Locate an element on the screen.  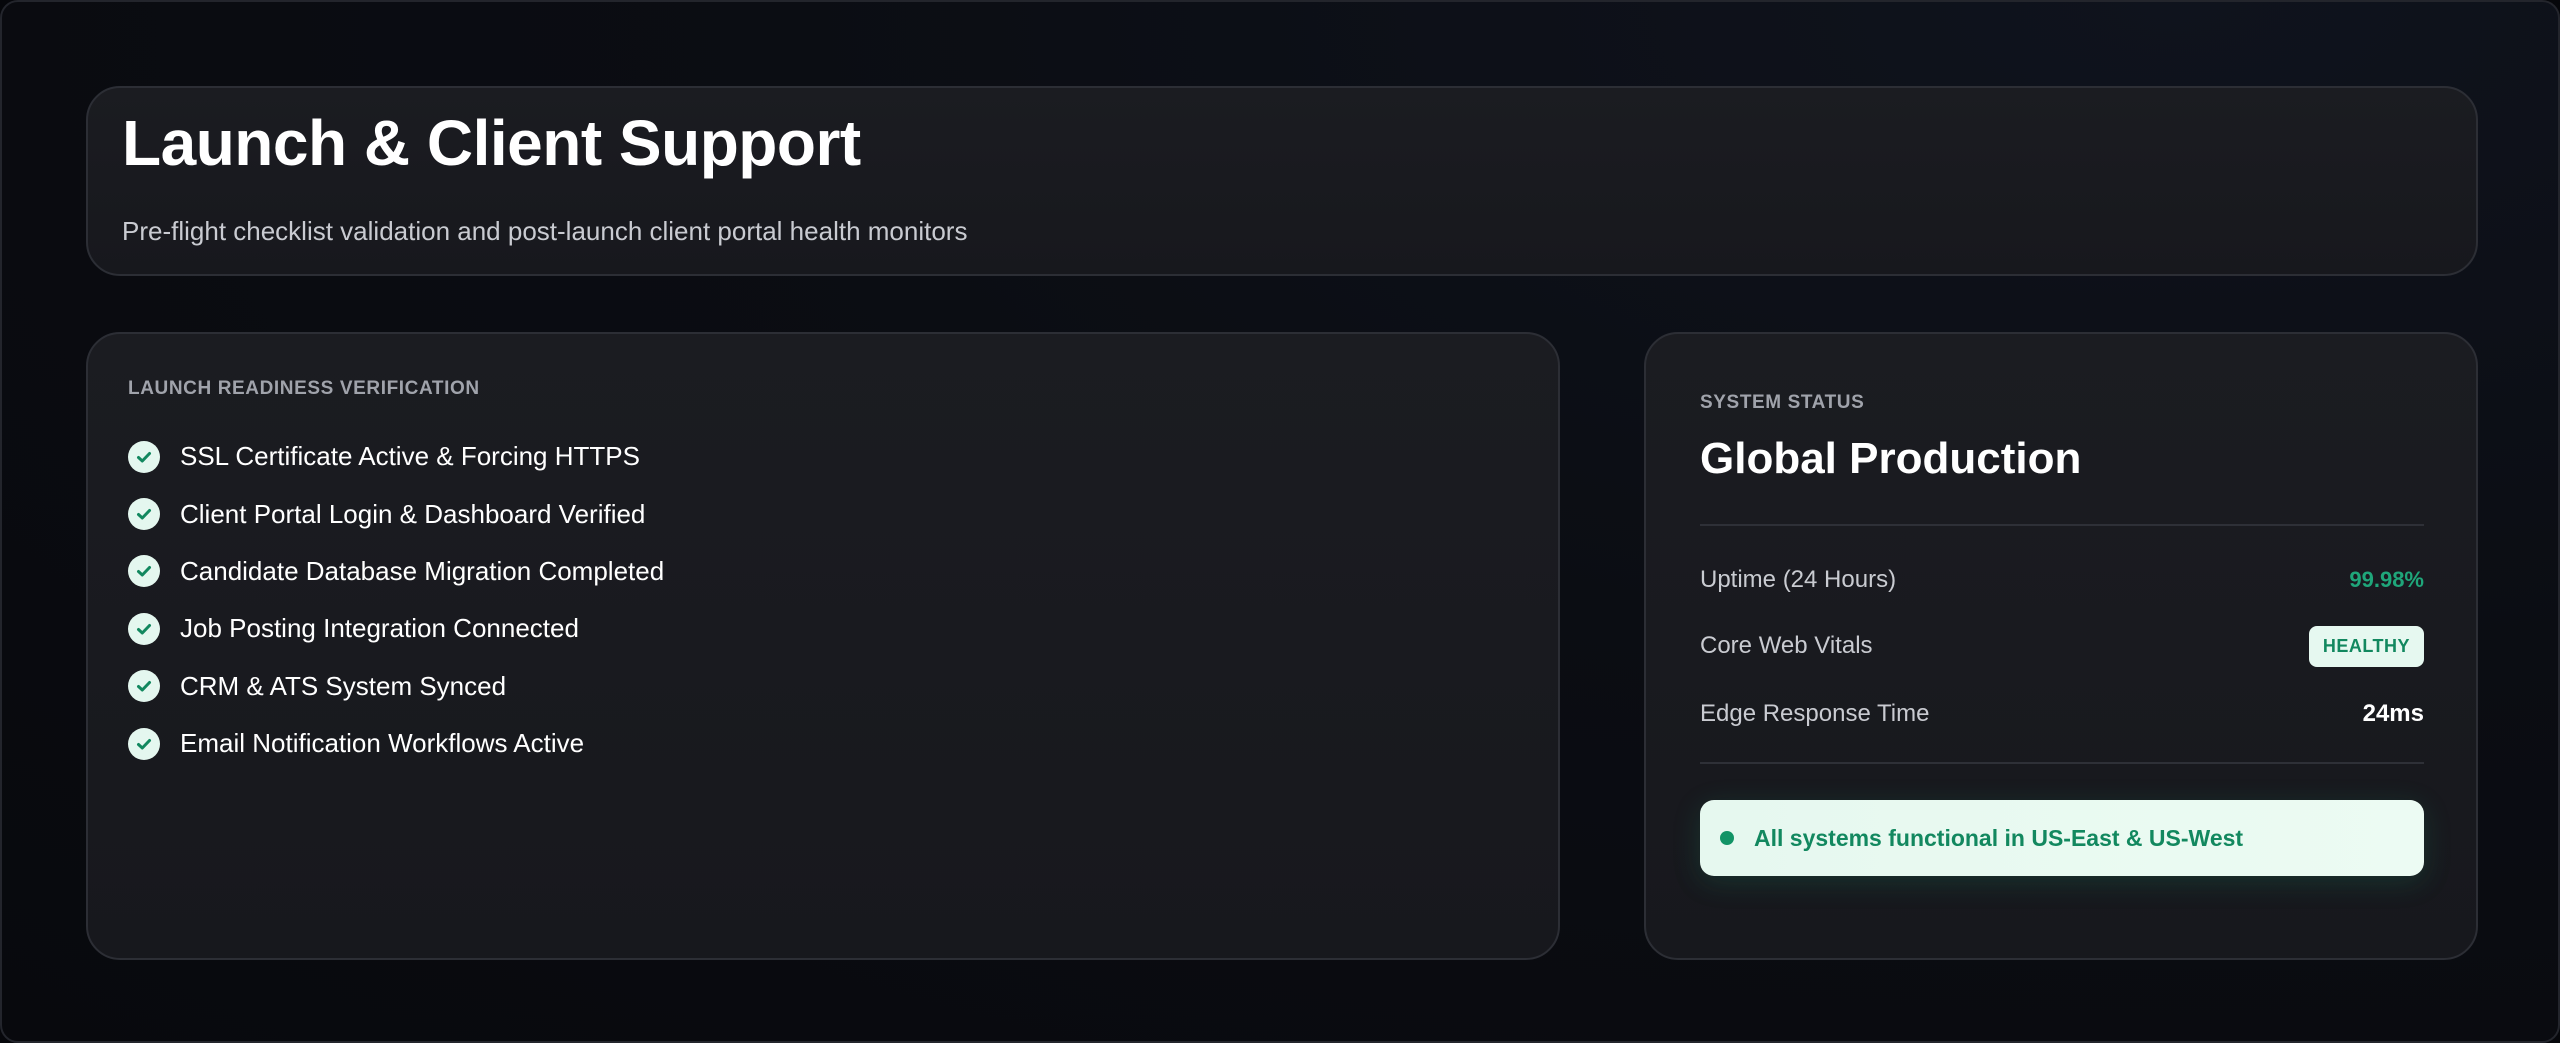
checklist-item: Client Portal Login & Dashboard Verified is located at coordinates (396, 513).